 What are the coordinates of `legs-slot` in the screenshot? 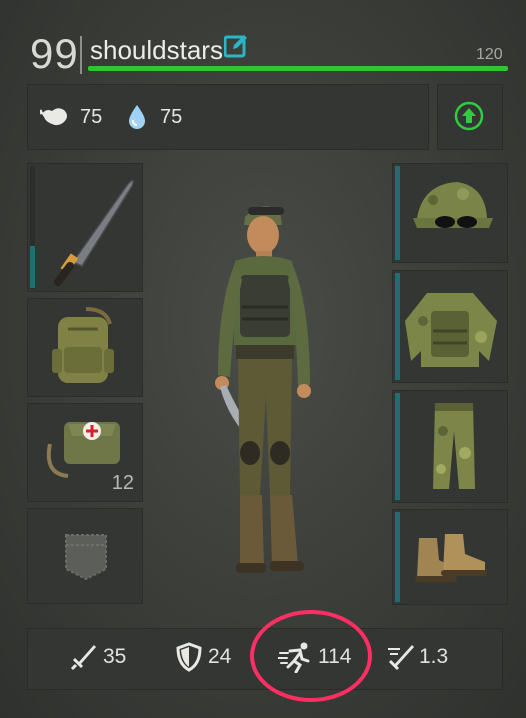 It's located at (450, 446).